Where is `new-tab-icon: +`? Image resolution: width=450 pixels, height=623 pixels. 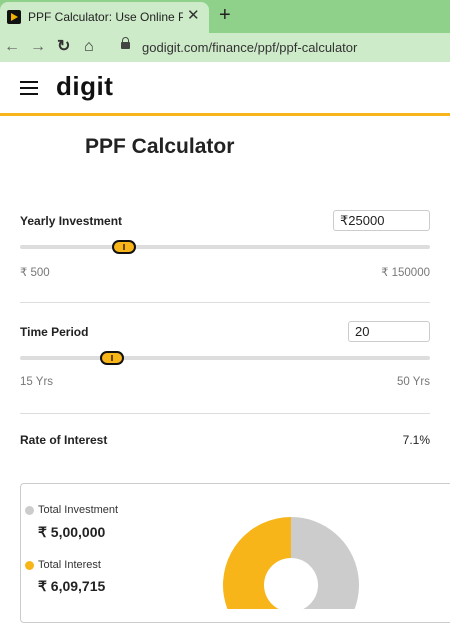 new-tab-icon: + is located at coordinates (225, 15).